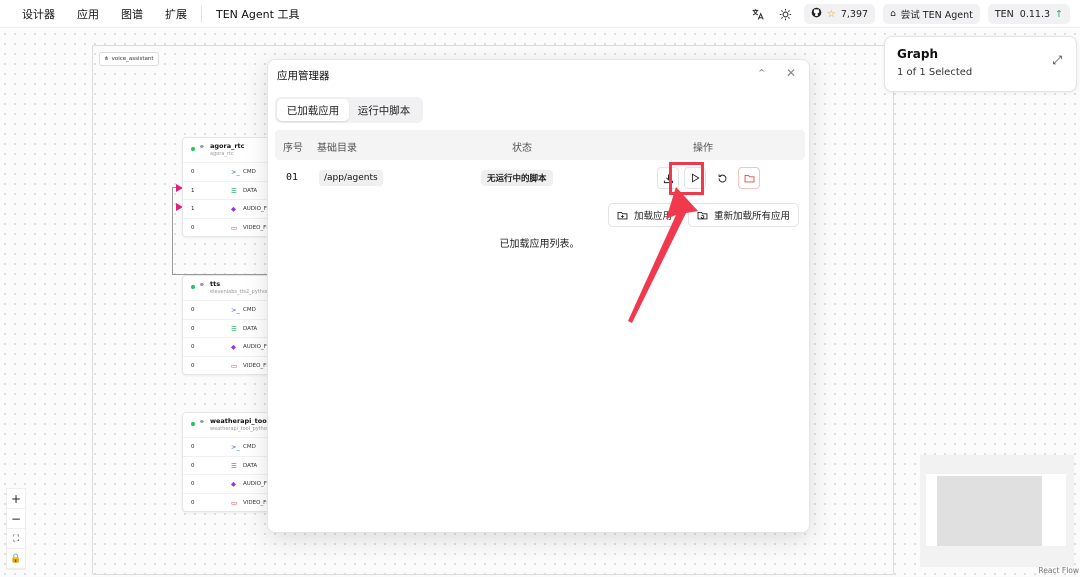 This screenshot has height=577, width=1080. I want to click on graph-panel-subtitle: 1 of 1 Selected, so click(935, 72).